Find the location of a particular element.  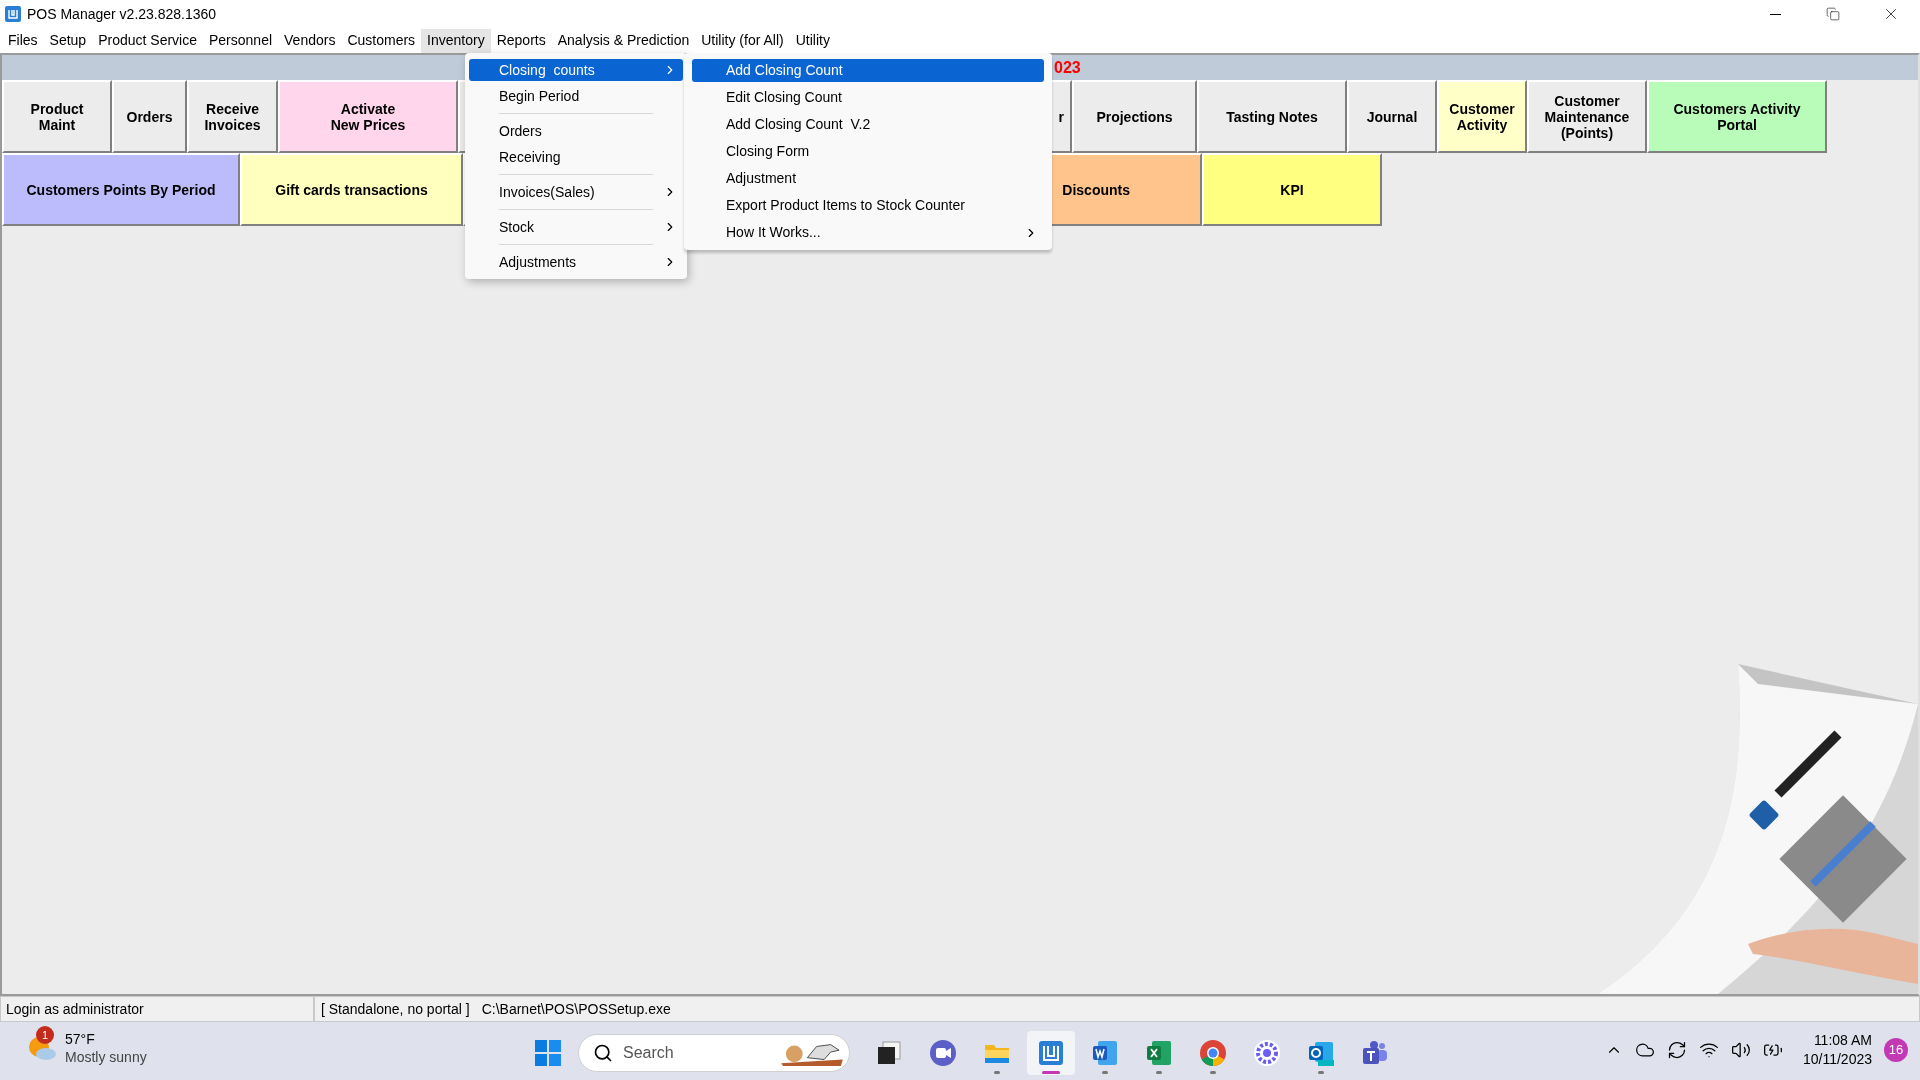

speaker-icon is located at coordinates (1740, 1050).